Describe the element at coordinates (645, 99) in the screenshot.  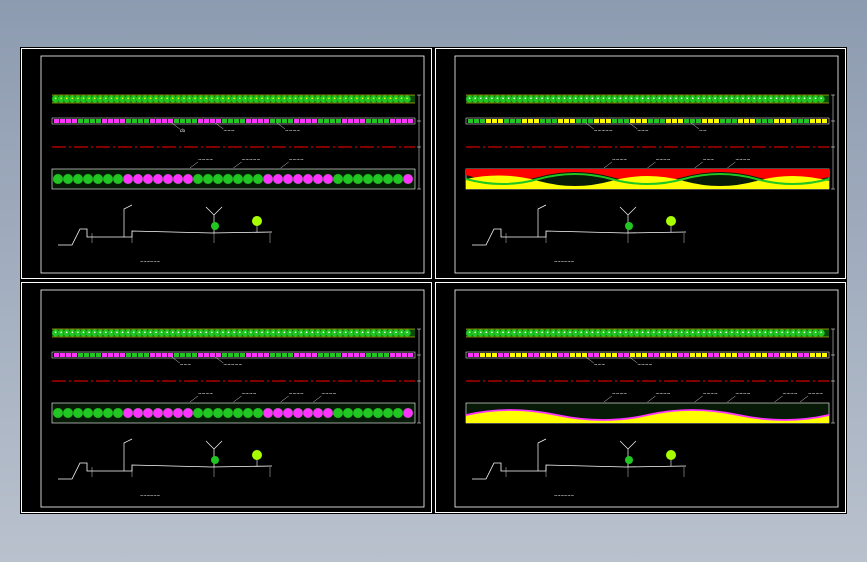
I see `top-hedge-row` at that location.